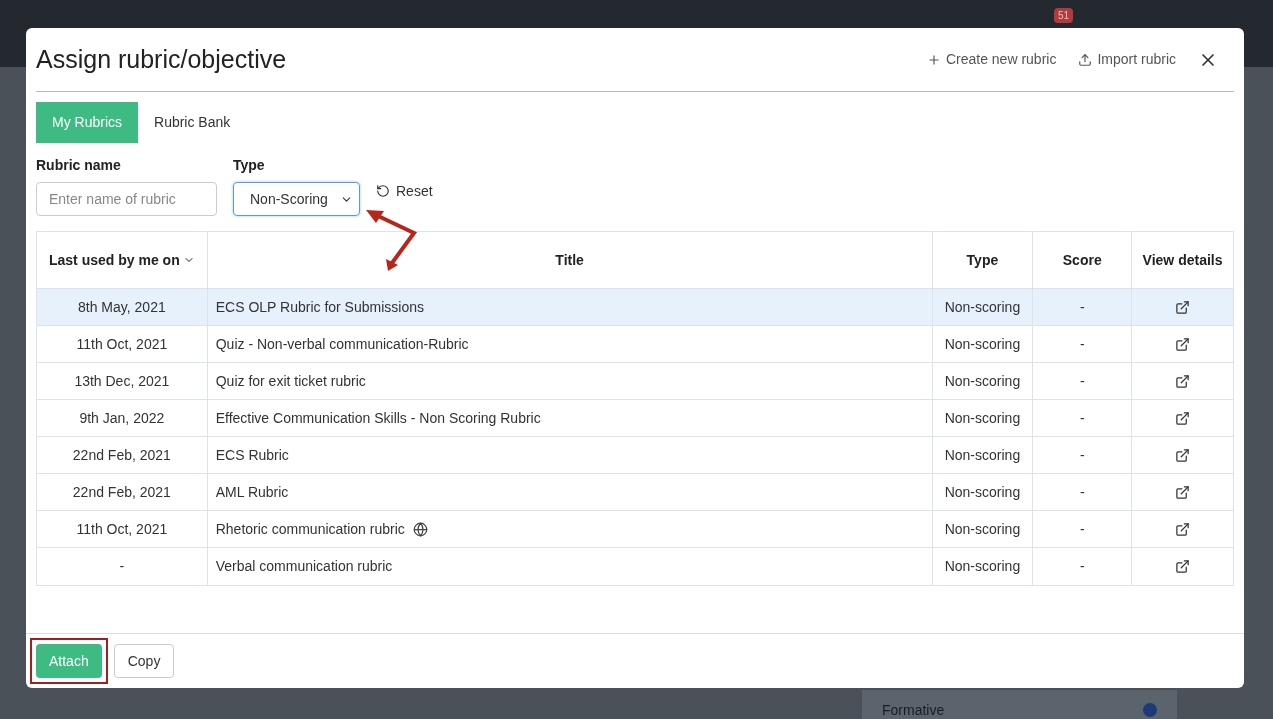 Image resolution: width=1273 pixels, height=719 pixels. Describe the element at coordinates (122, 418) in the screenshot. I see `date-cell-text: 9th Jan, 2022` at that location.